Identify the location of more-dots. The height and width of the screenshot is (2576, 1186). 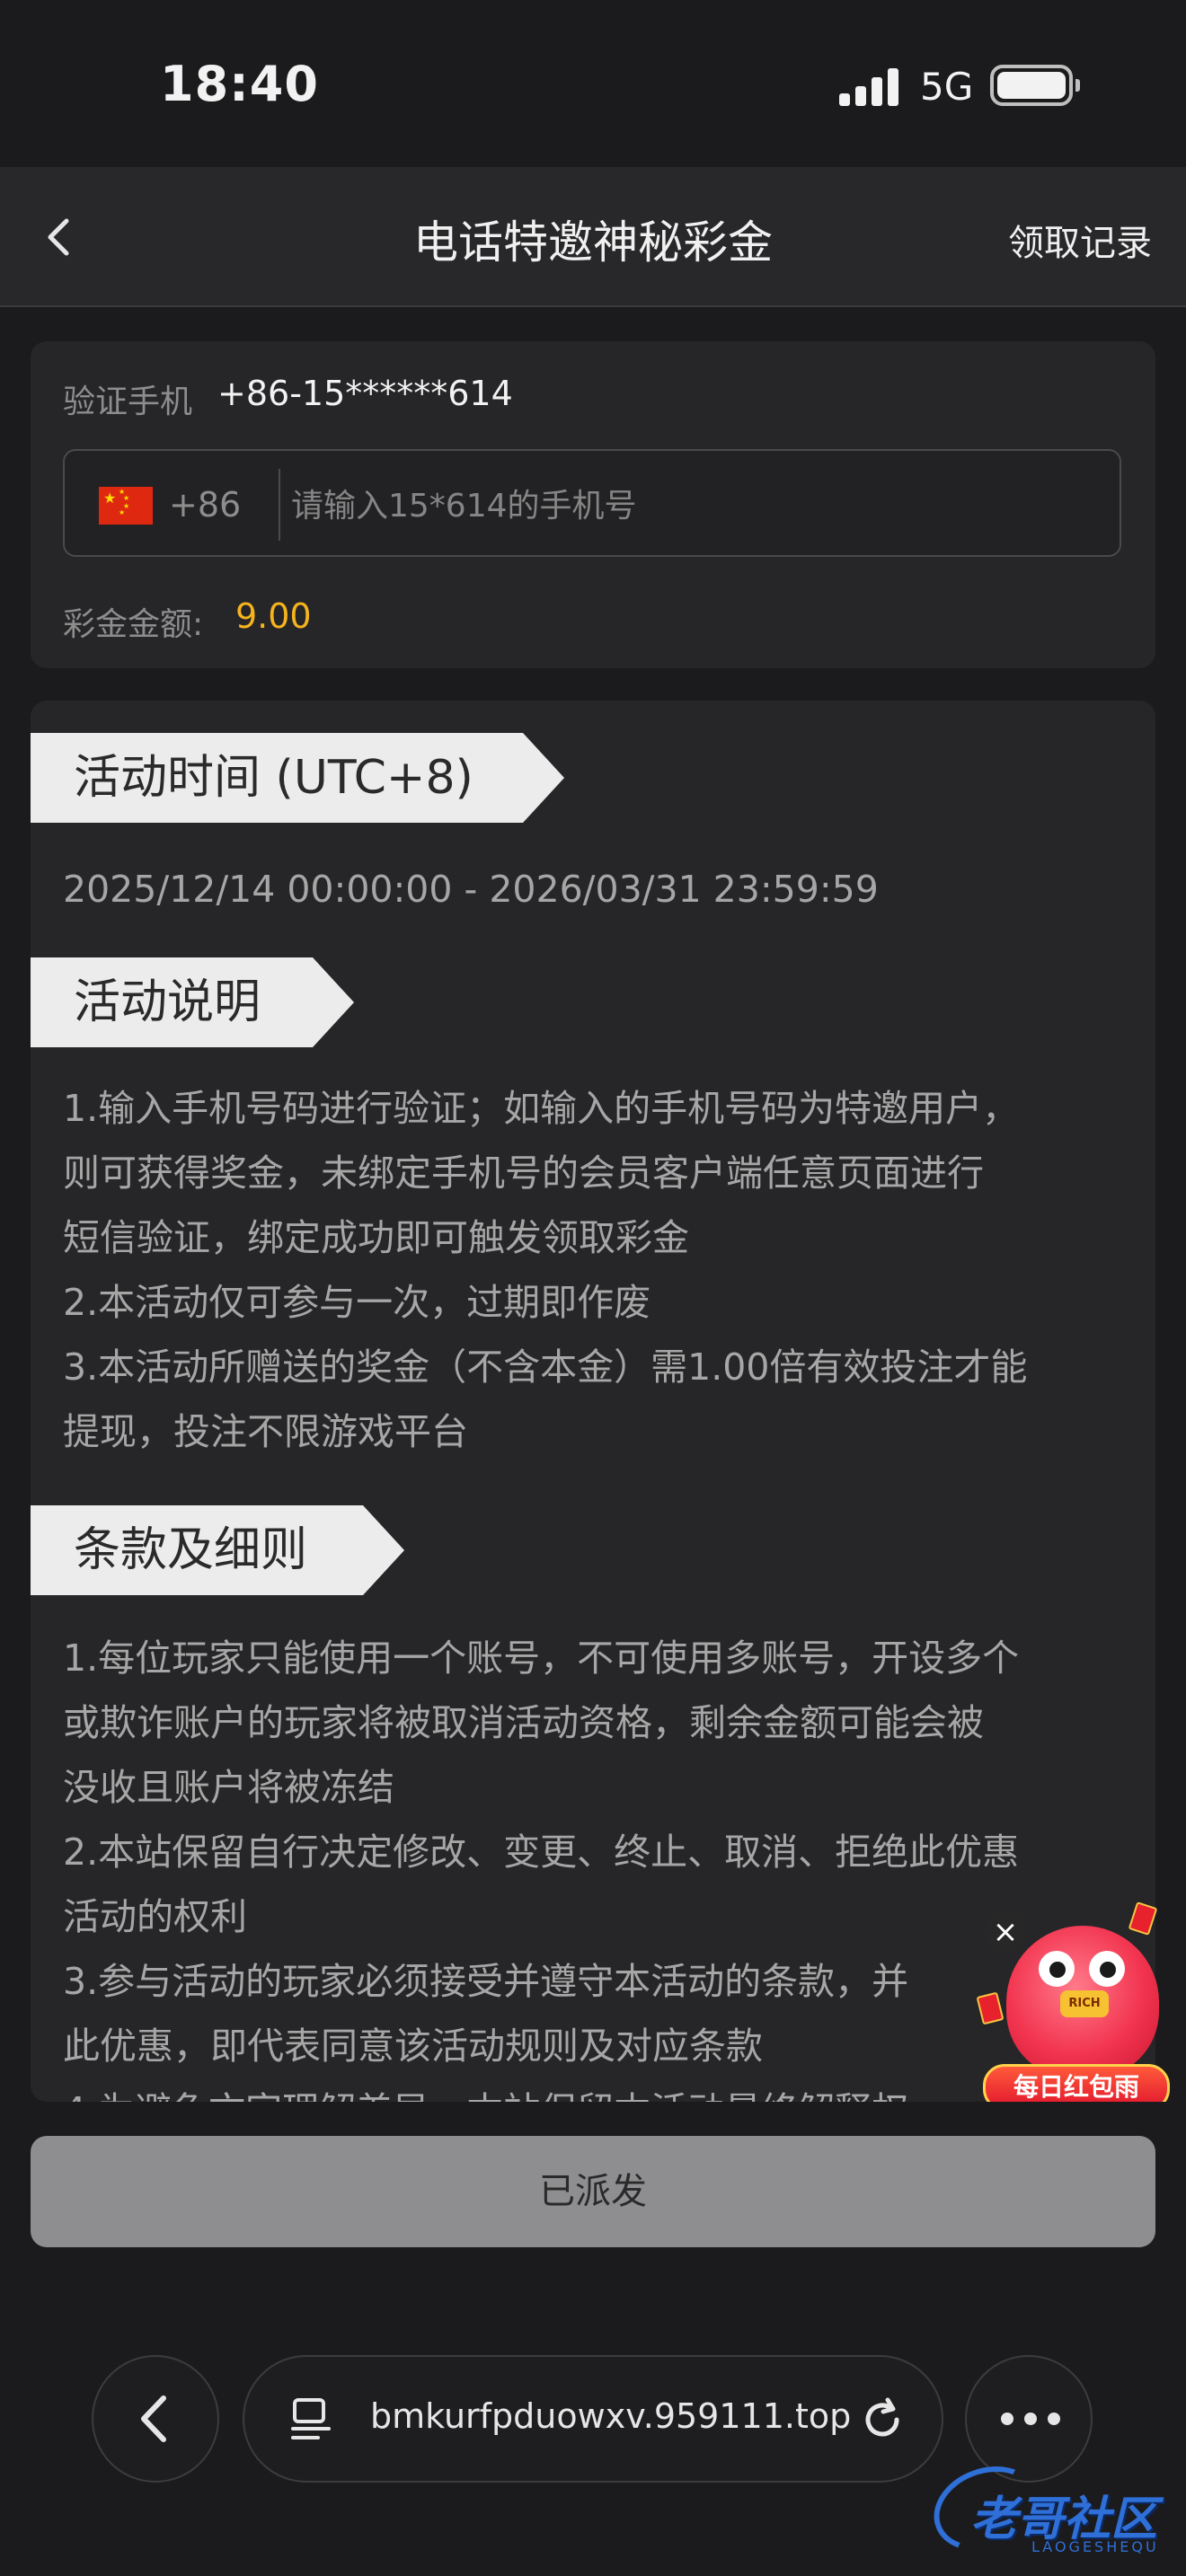
(1030, 2421).